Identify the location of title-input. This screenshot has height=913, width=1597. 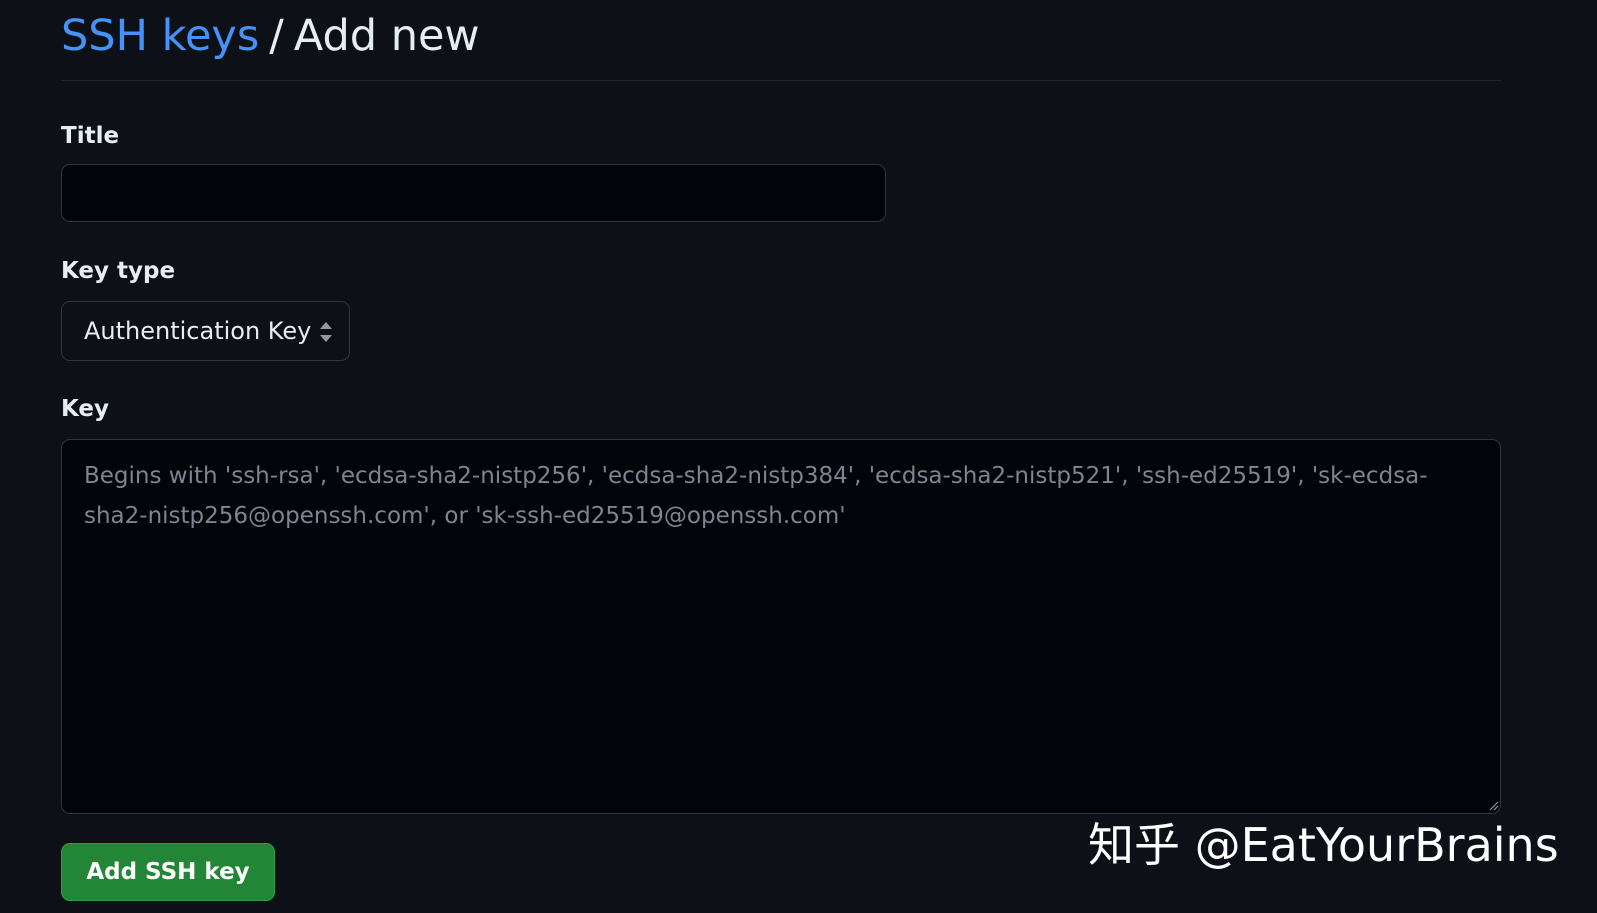
(473, 193).